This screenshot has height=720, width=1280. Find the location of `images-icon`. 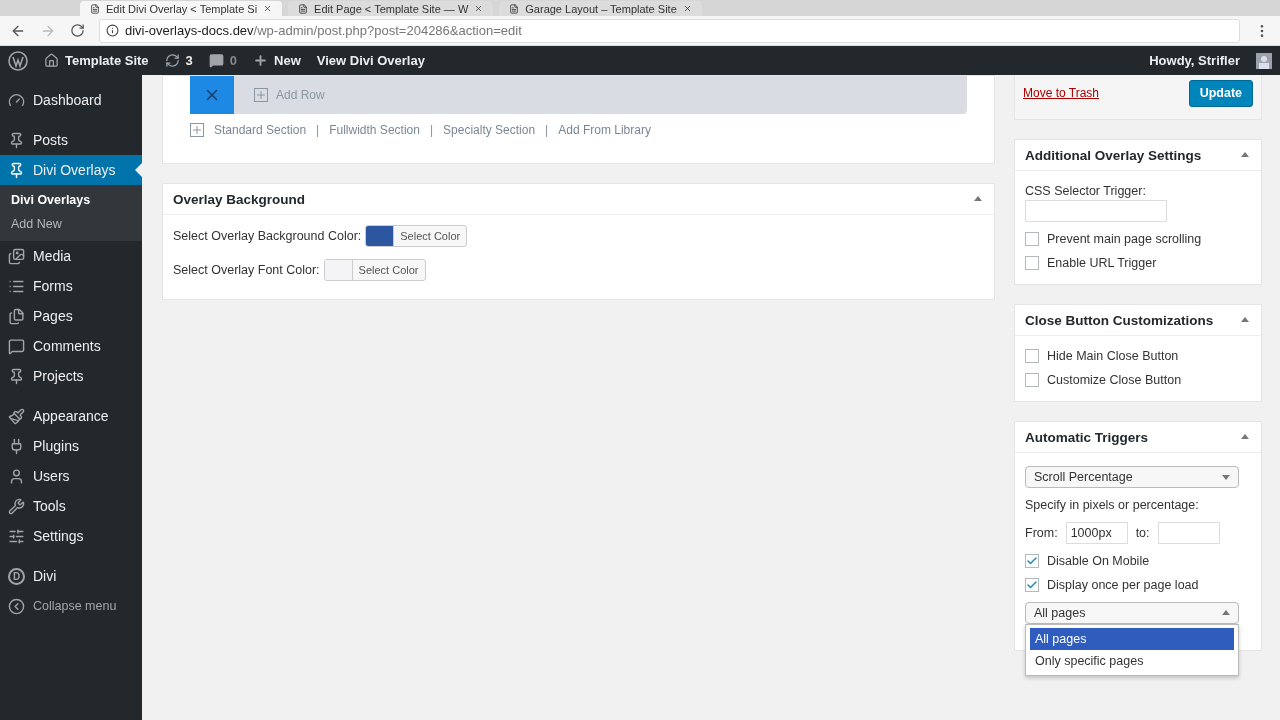

images-icon is located at coordinates (16, 256).